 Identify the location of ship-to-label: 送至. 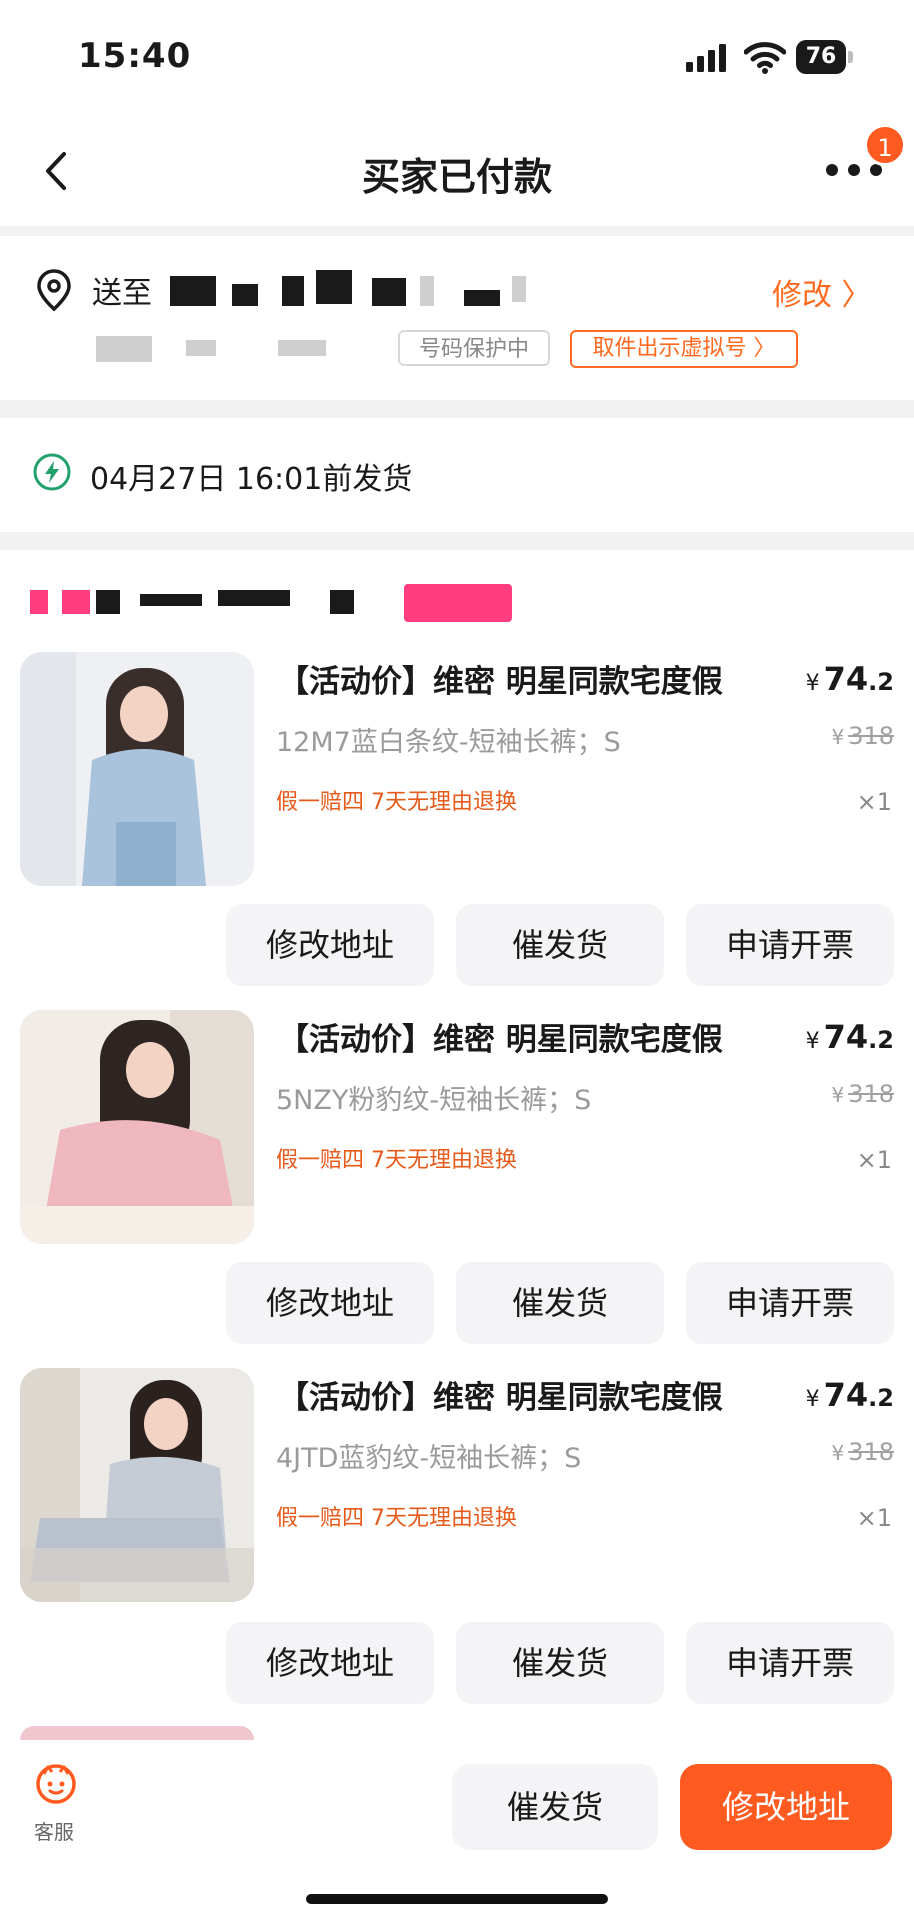
(122, 293).